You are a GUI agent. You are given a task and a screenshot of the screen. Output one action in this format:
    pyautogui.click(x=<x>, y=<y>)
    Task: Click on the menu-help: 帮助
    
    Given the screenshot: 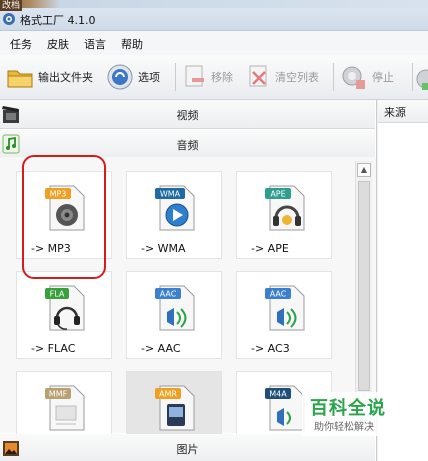 What is the action you would take?
    pyautogui.click(x=132, y=44)
    